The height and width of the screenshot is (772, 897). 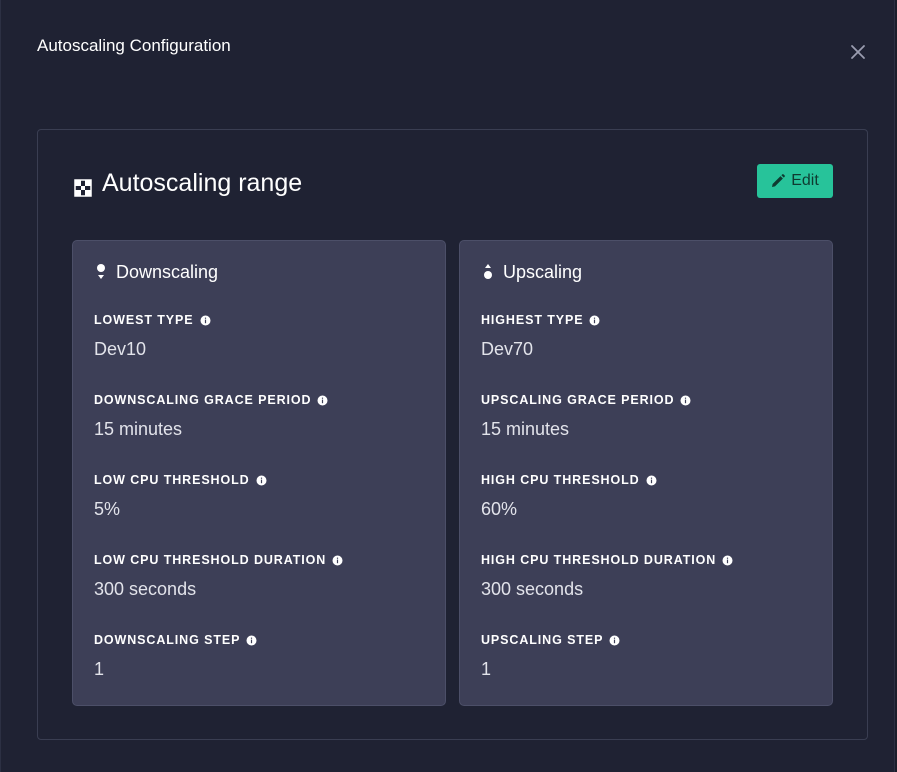 I want to click on high-cpu-threshold-field: HIGH CPU THRESHOLD 60%, so click(x=569, y=496).